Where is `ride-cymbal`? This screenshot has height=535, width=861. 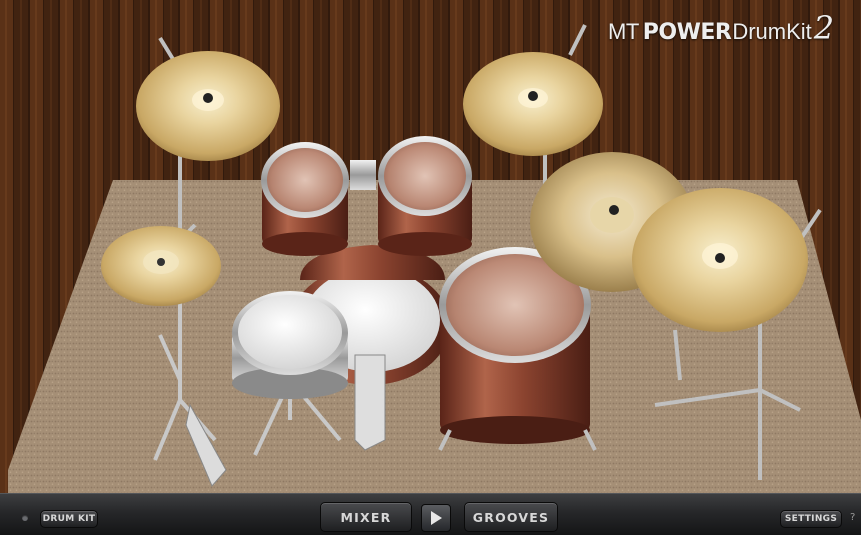
ride-cymbal is located at coordinates (720, 260).